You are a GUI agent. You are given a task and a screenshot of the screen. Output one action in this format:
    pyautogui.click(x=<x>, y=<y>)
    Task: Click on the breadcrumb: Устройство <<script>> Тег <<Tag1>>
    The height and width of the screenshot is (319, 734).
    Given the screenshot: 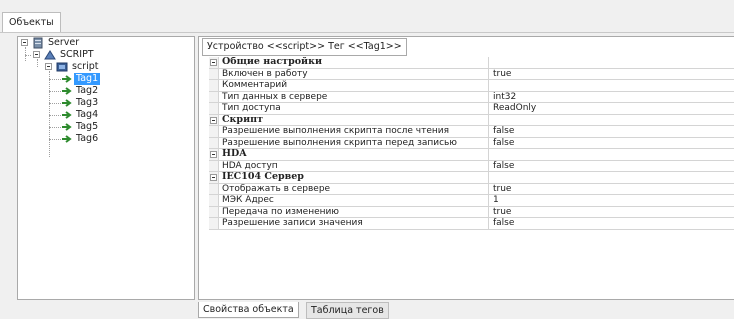 What is the action you would take?
    pyautogui.click(x=304, y=47)
    